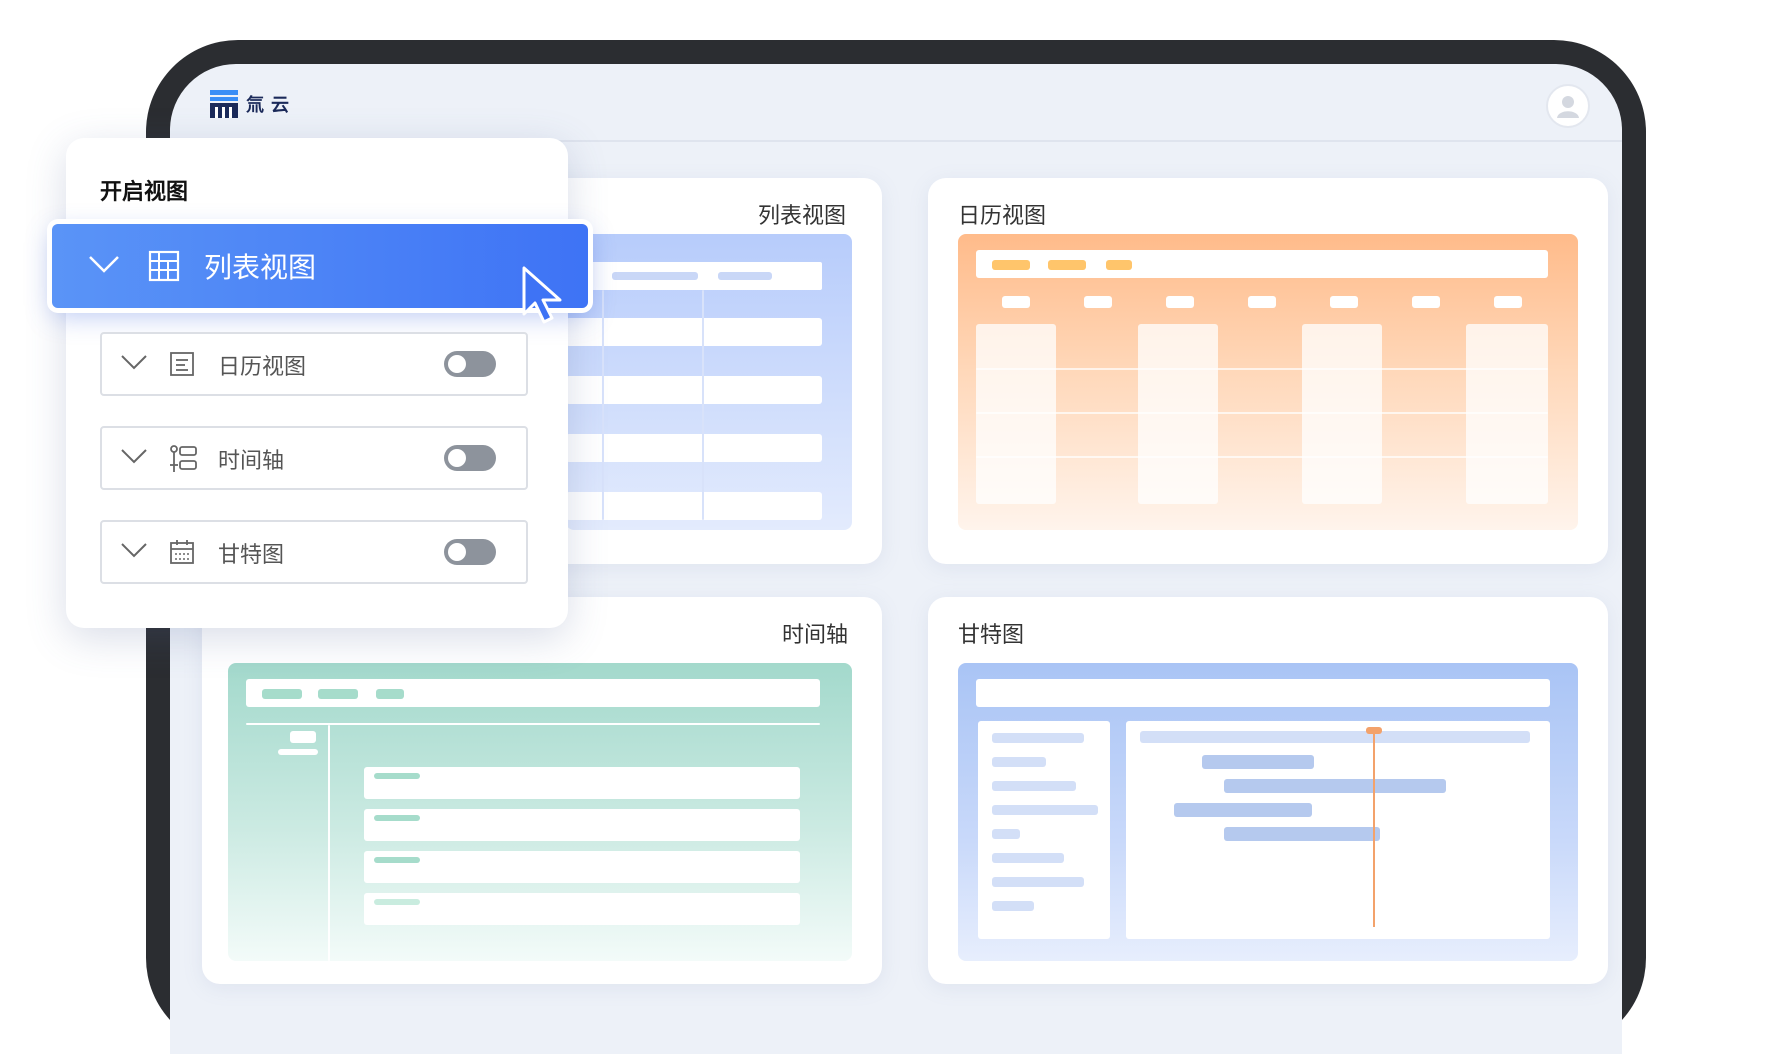 Image resolution: width=1792 pixels, height=1054 pixels. Describe the element at coordinates (1374, 828) in the screenshot. I see `today-marker` at that location.